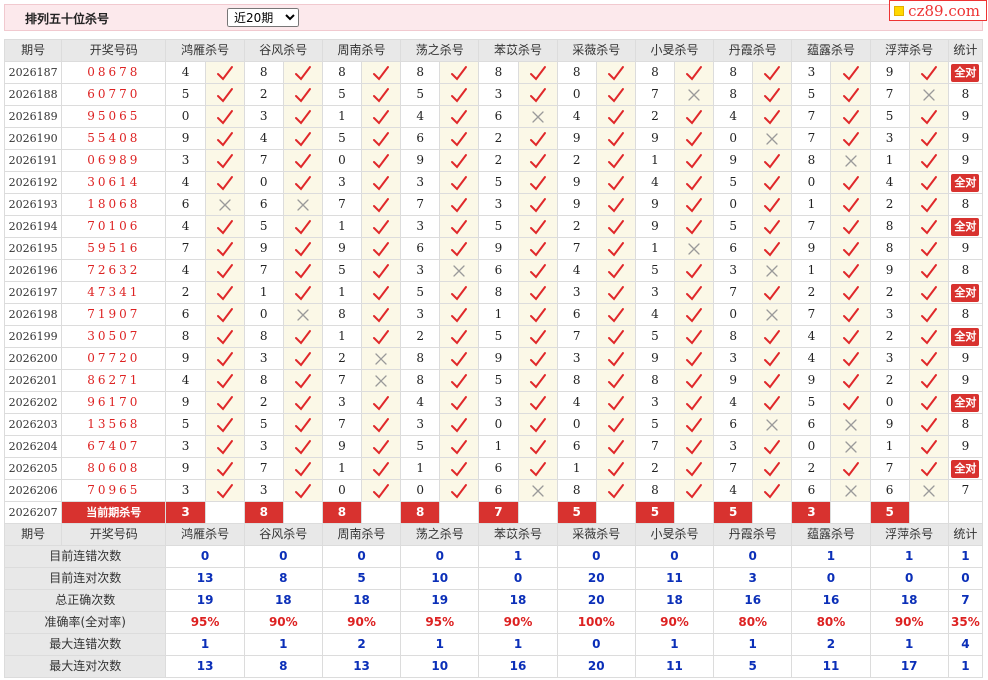 This screenshot has height=680, width=988. What do you see at coordinates (518, 50) in the screenshot?
I see `header-expert: 苯苡杀号` at bounding box center [518, 50].